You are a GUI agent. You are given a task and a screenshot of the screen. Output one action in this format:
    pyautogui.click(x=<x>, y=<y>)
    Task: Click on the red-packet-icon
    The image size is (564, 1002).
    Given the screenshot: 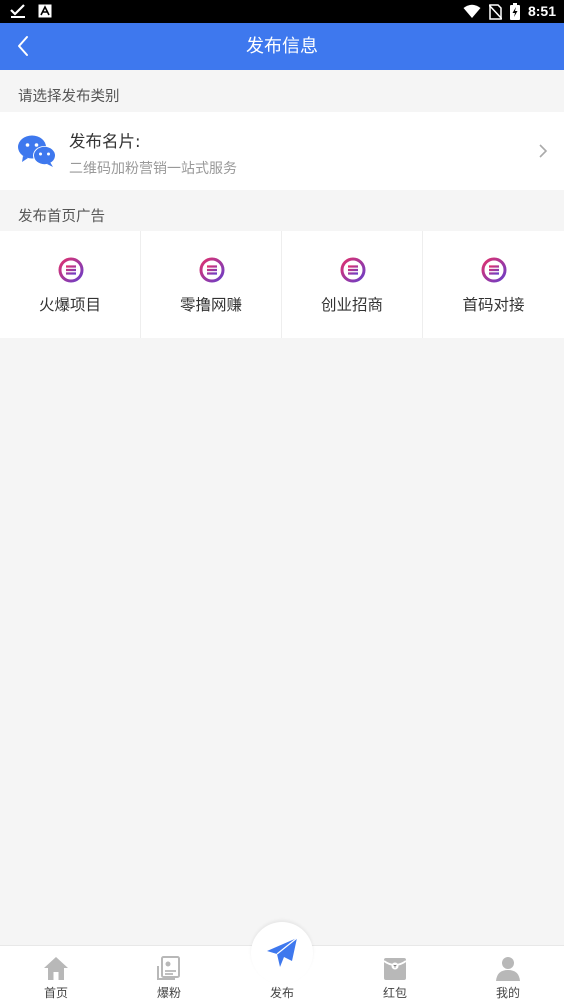 What is the action you would take?
    pyautogui.click(x=395, y=969)
    